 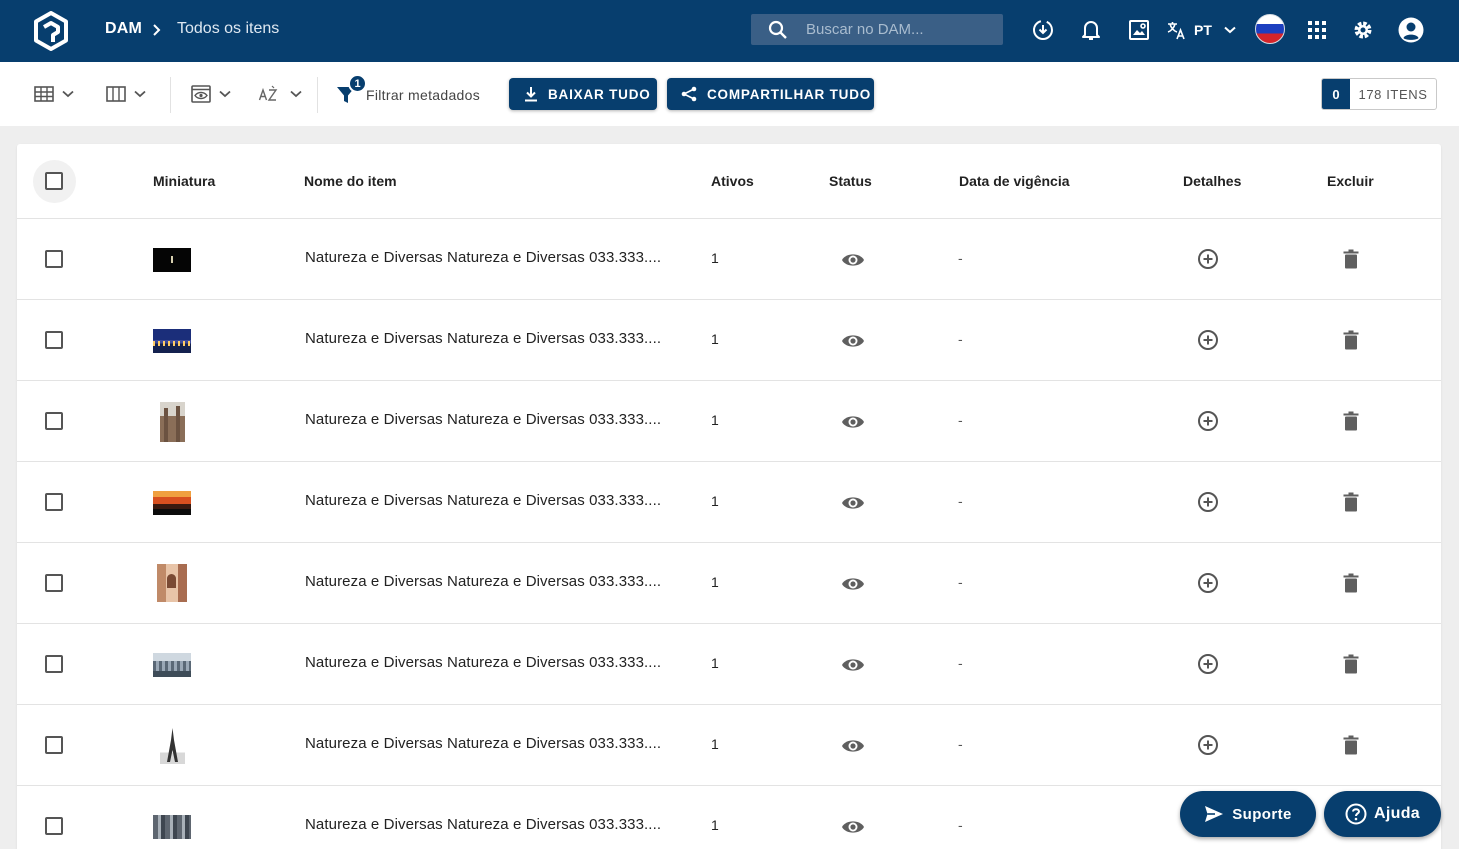 What do you see at coordinates (350, 181) in the screenshot?
I see `column-name: Nome do item` at bounding box center [350, 181].